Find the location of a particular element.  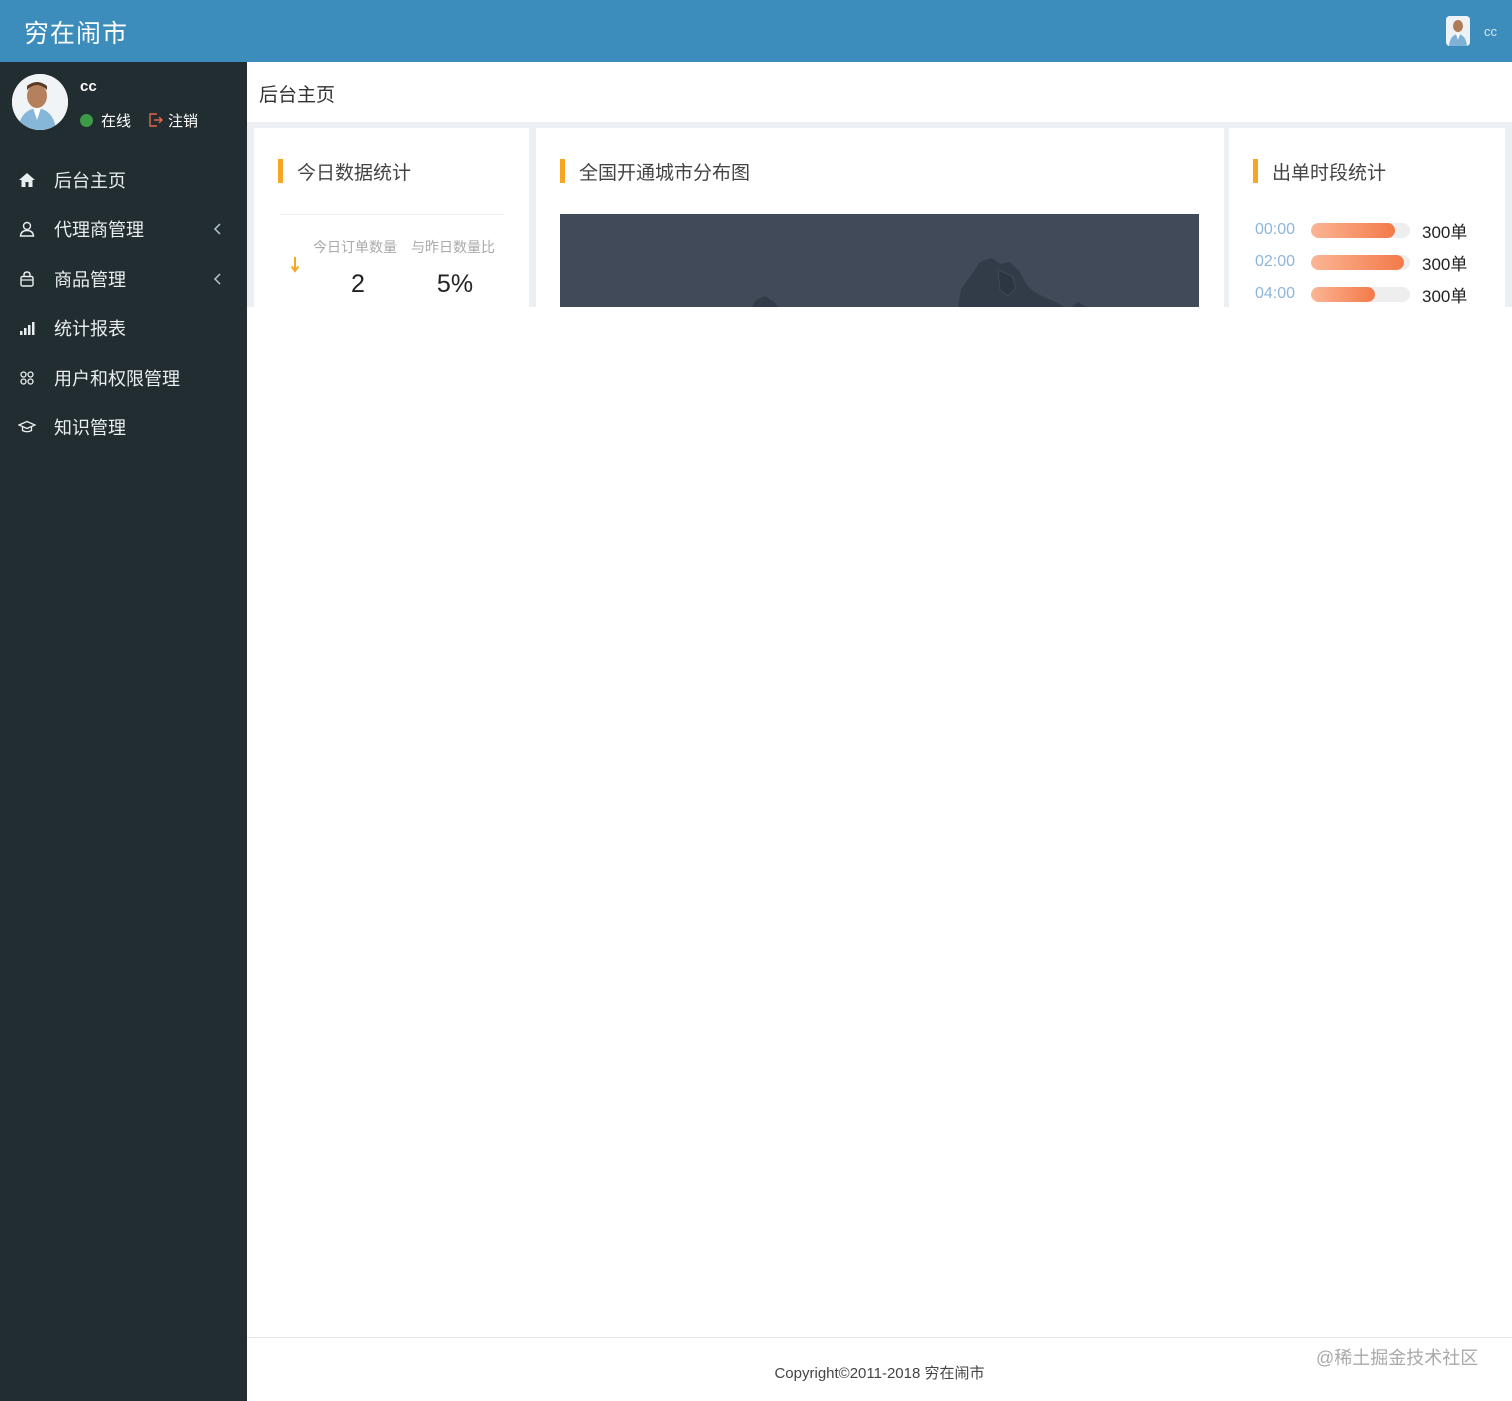

card-divider is located at coordinates (392, 214).